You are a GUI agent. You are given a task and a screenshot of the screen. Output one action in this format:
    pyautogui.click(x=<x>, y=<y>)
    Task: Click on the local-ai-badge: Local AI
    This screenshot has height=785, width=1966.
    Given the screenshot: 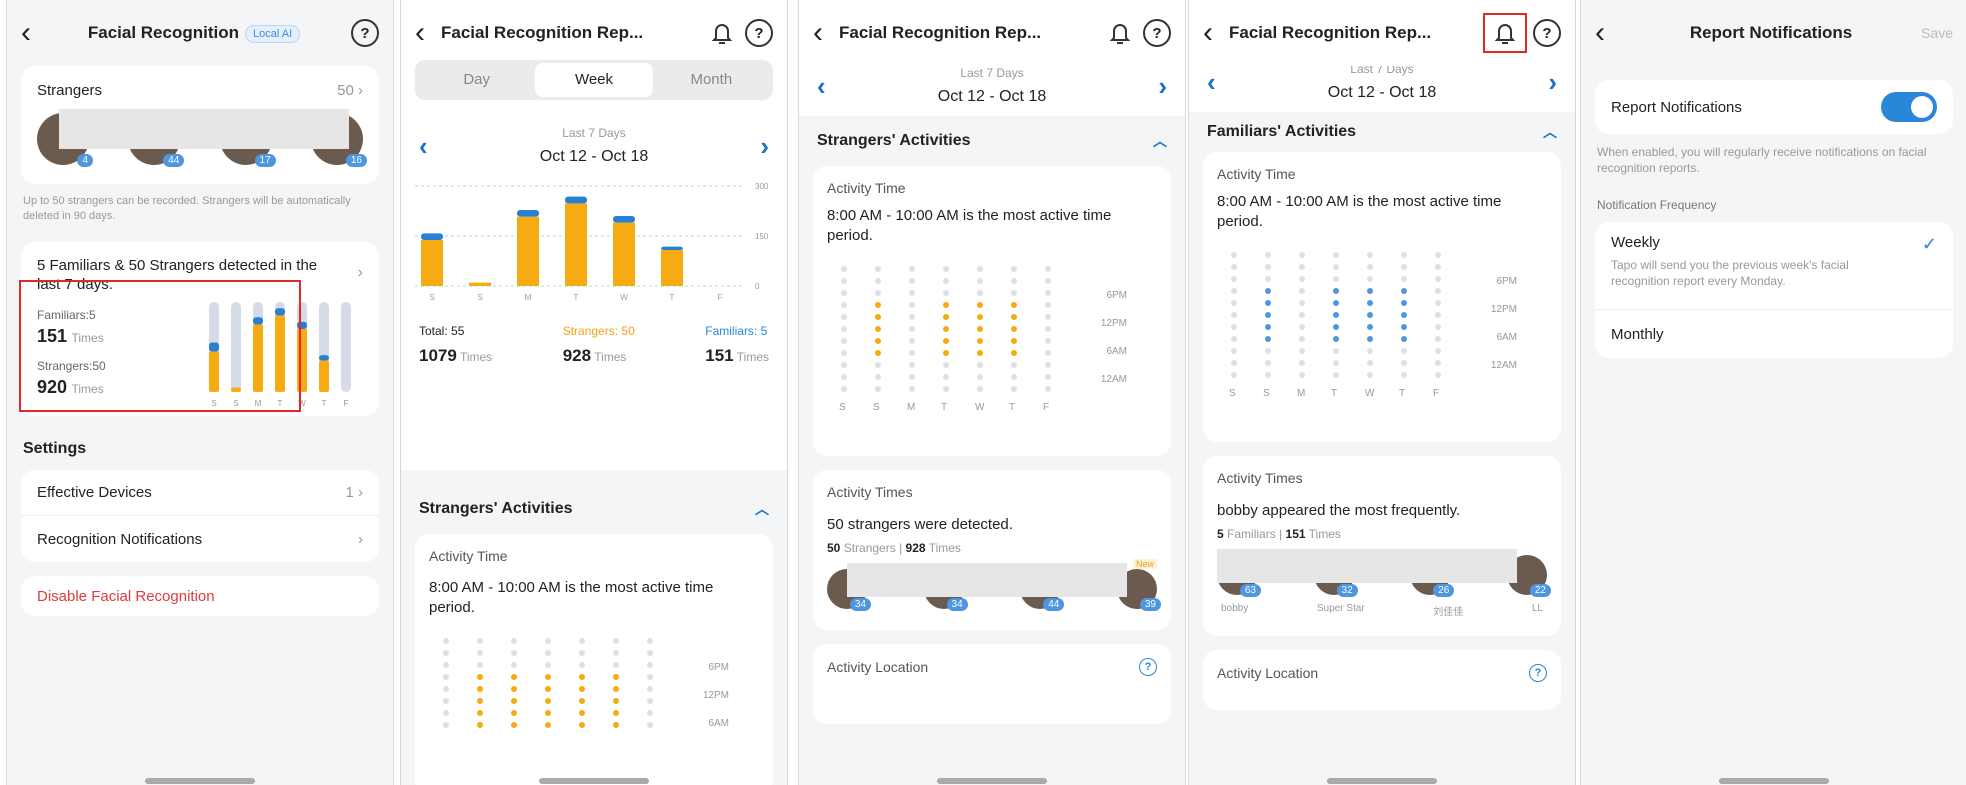 What is the action you would take?
    pyautogui.click(x=273, y=33)
    